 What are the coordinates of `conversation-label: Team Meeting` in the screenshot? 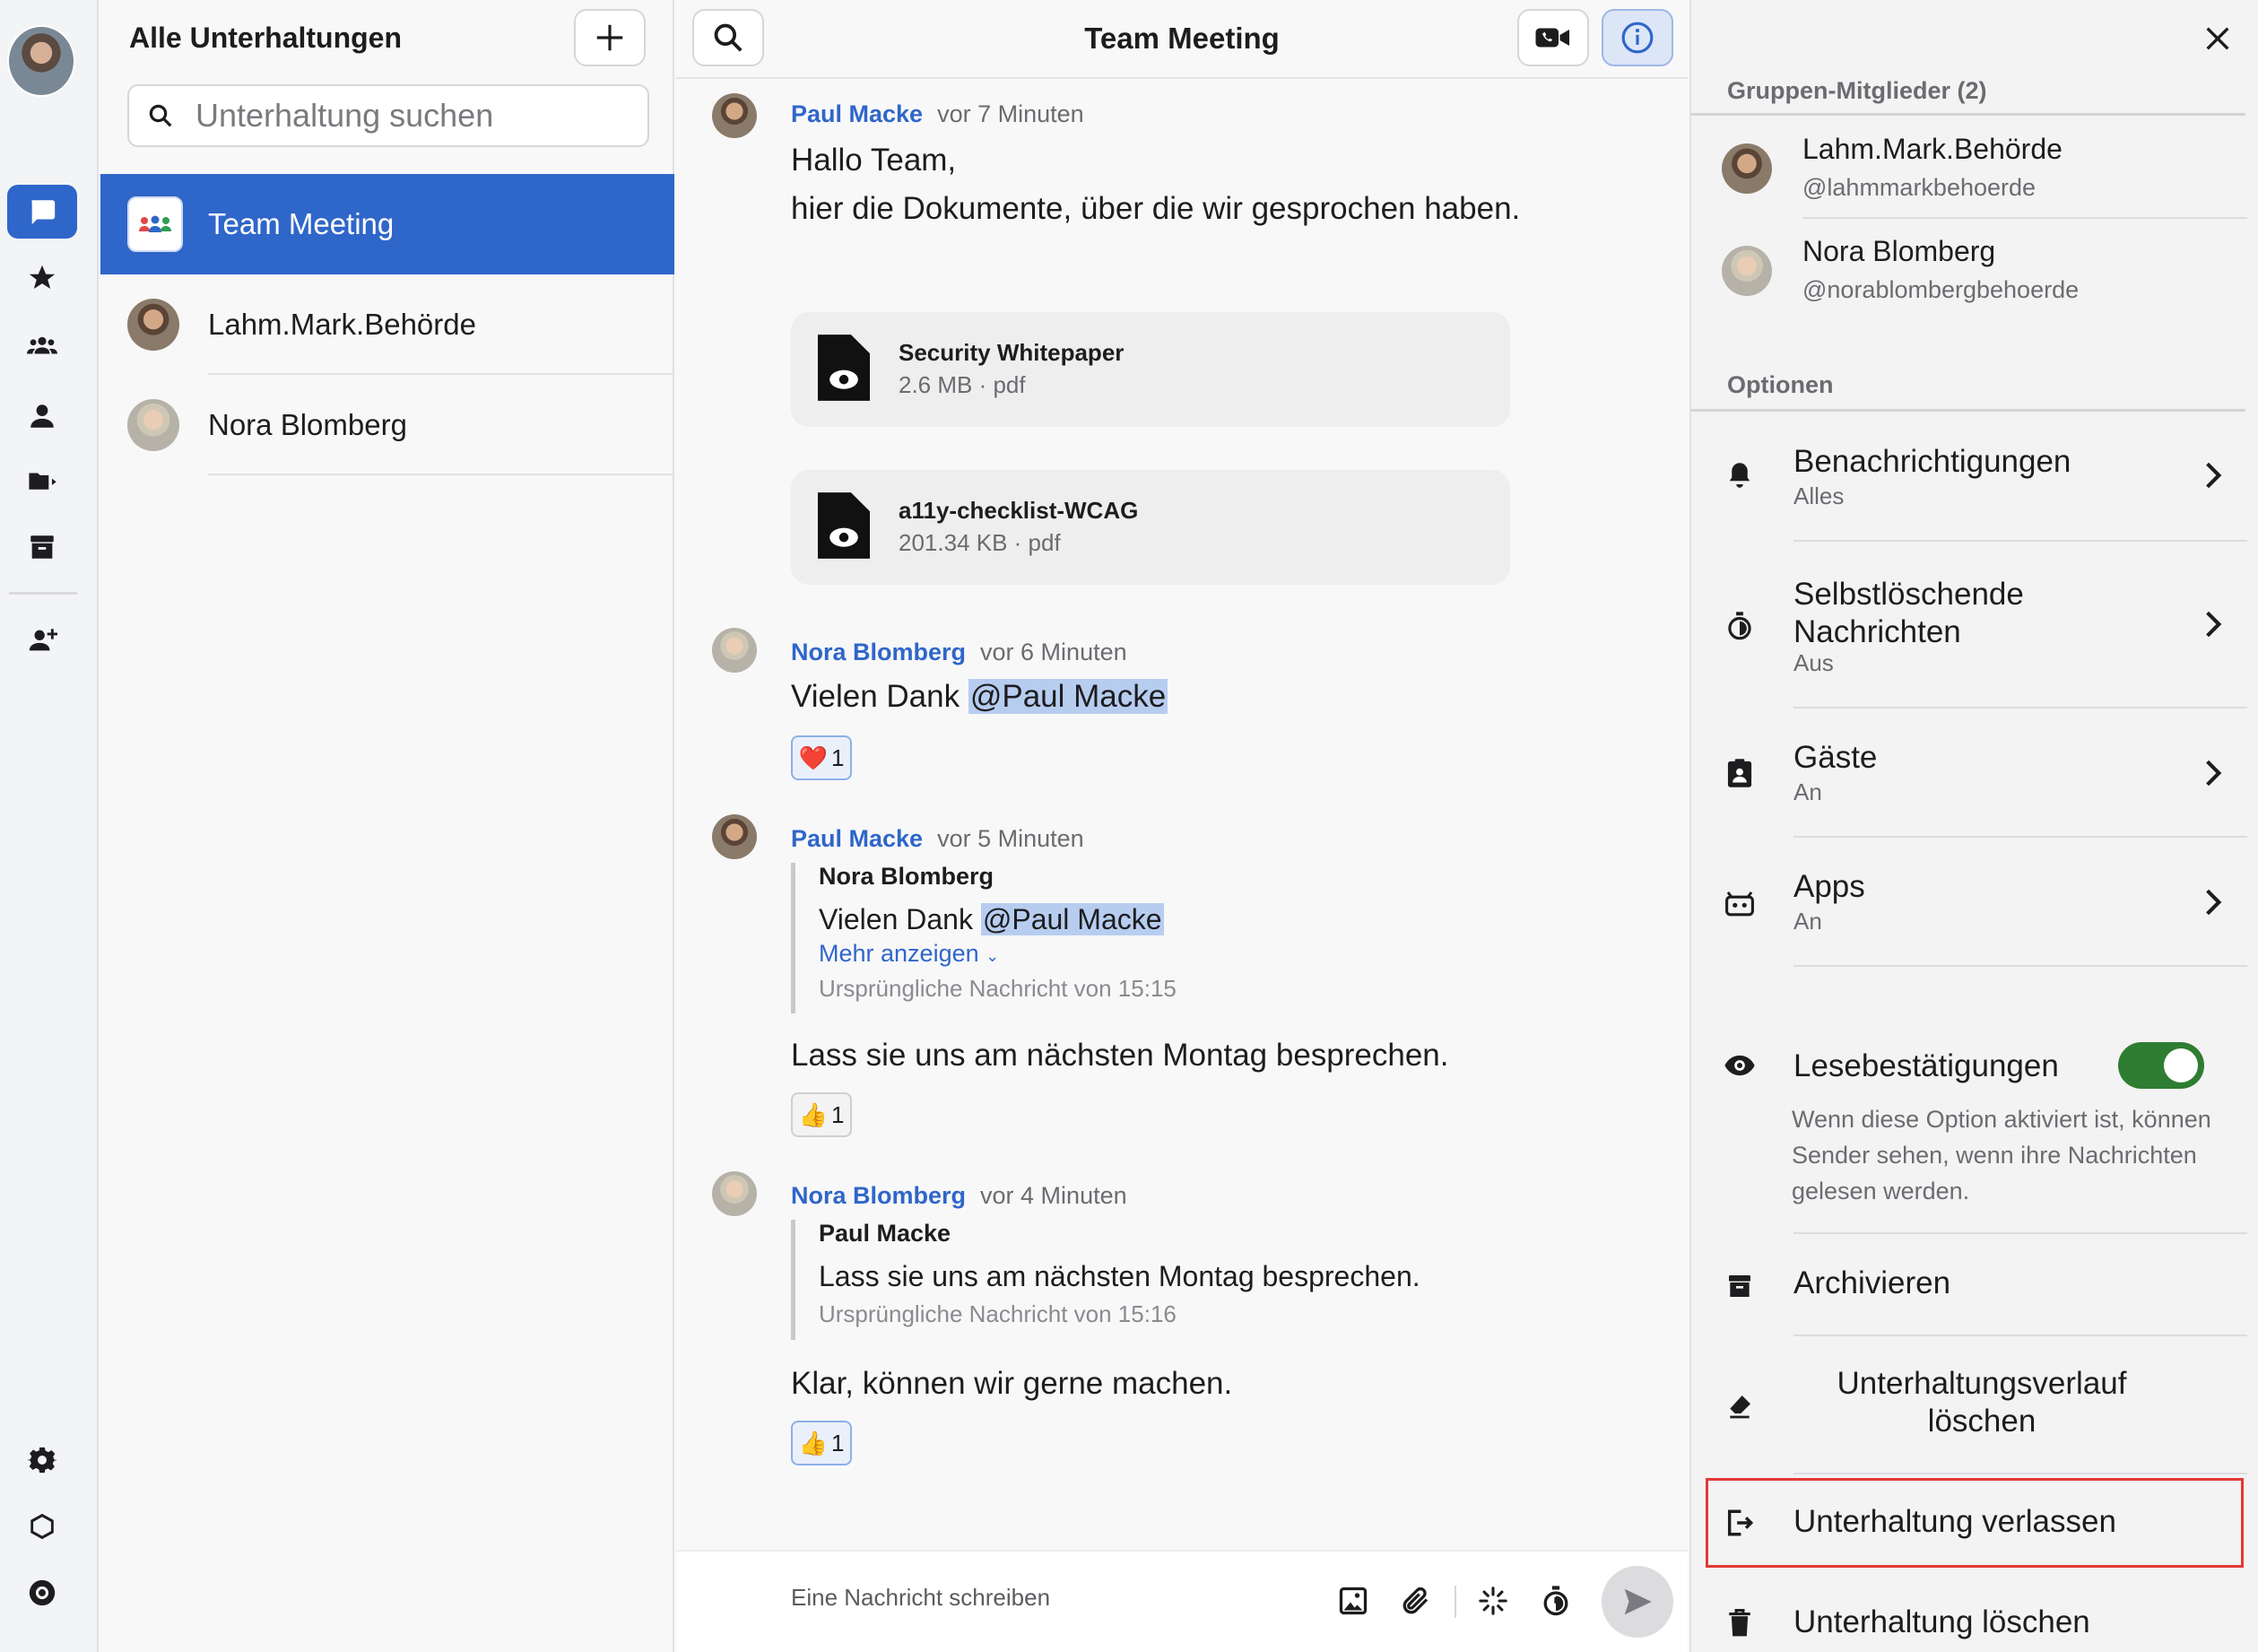 It's located at (302, 223).